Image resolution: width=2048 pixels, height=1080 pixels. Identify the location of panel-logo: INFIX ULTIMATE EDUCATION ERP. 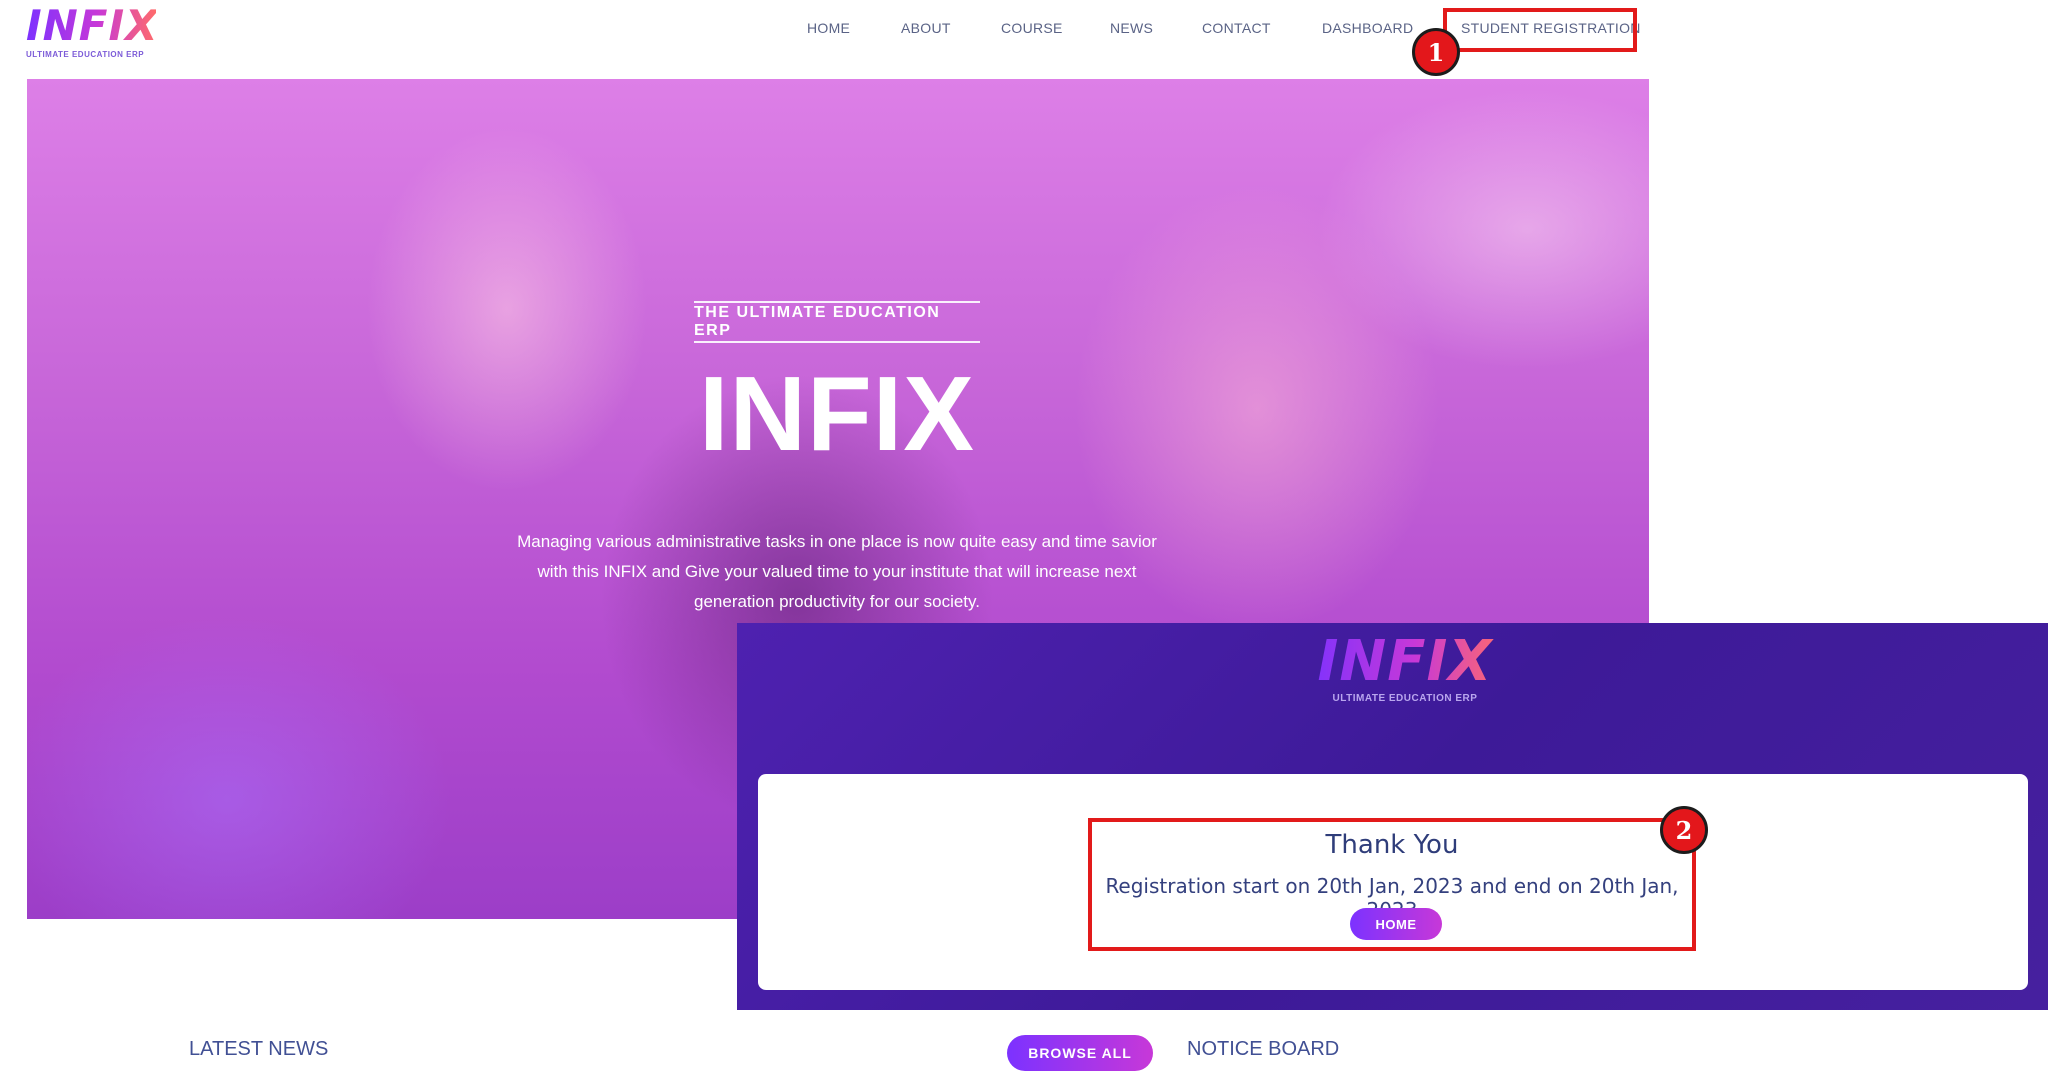
(1405, 668).